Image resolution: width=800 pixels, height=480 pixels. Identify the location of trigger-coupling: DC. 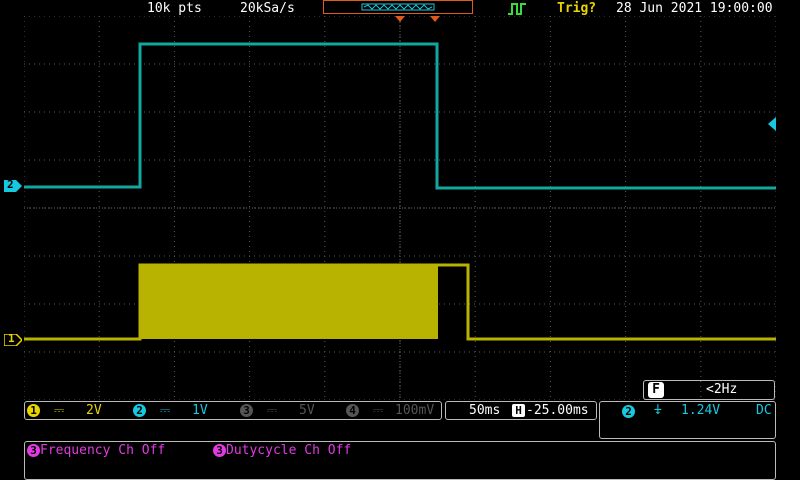
(764, 410).